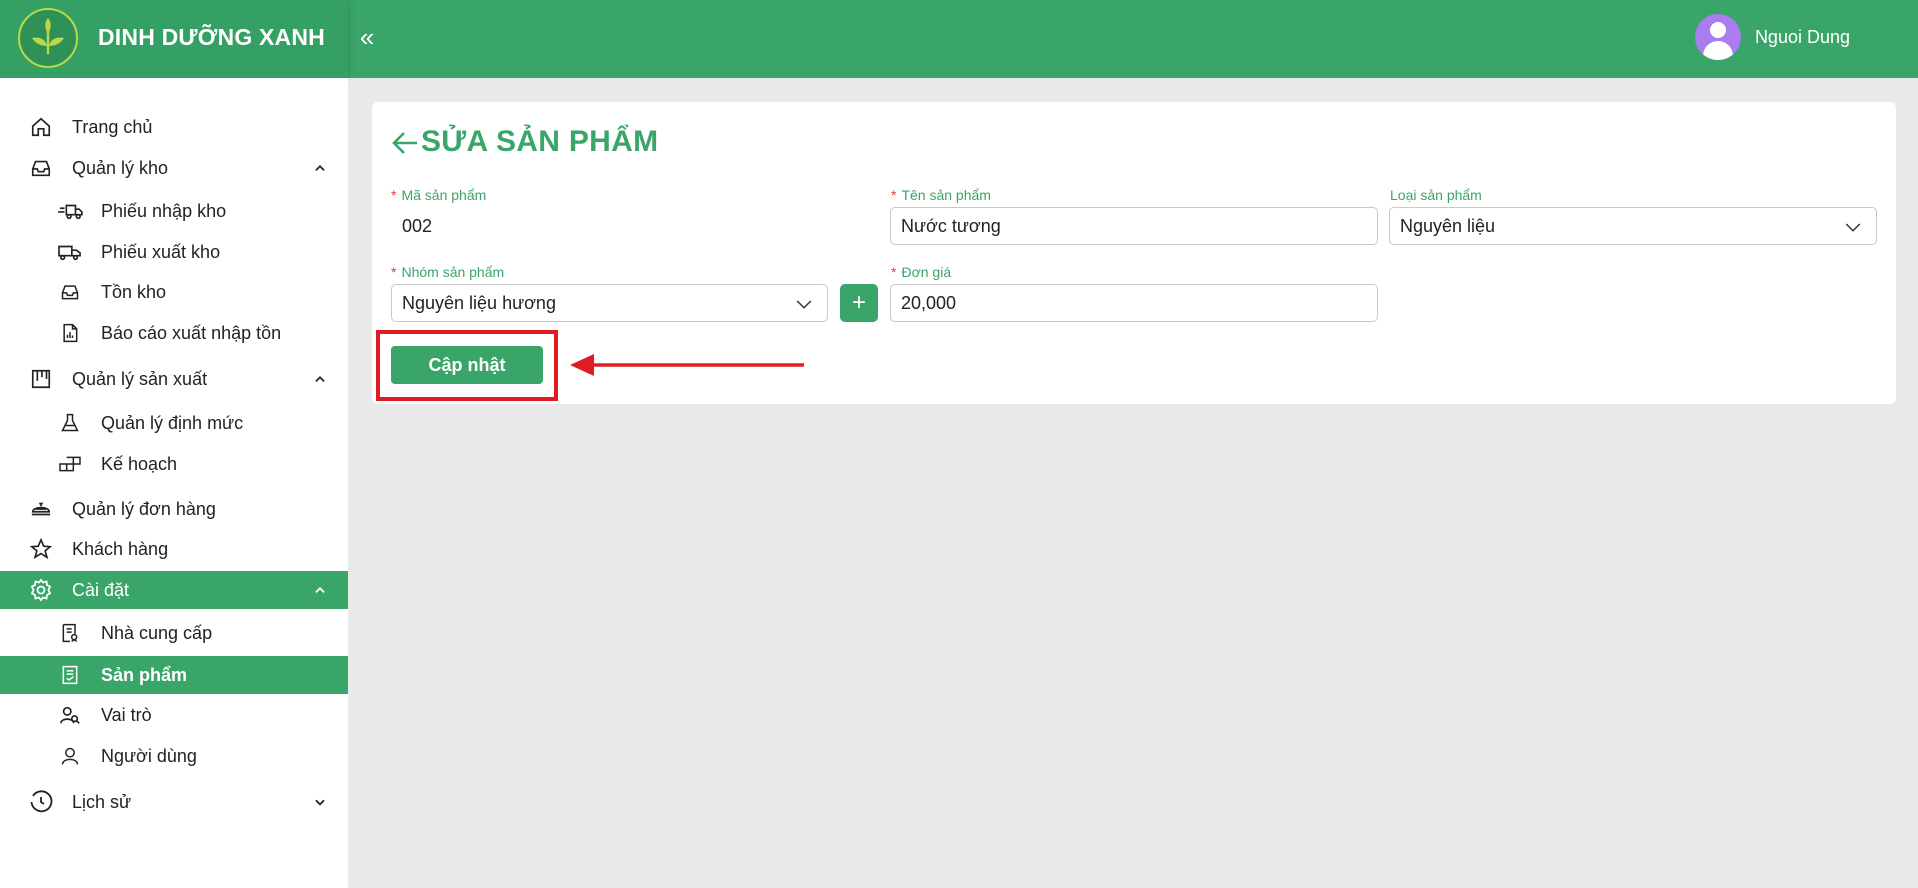  I want to click on sidebar-item-inventory-report: Báo cáo xuất nhập tồn, so click(174, 333).